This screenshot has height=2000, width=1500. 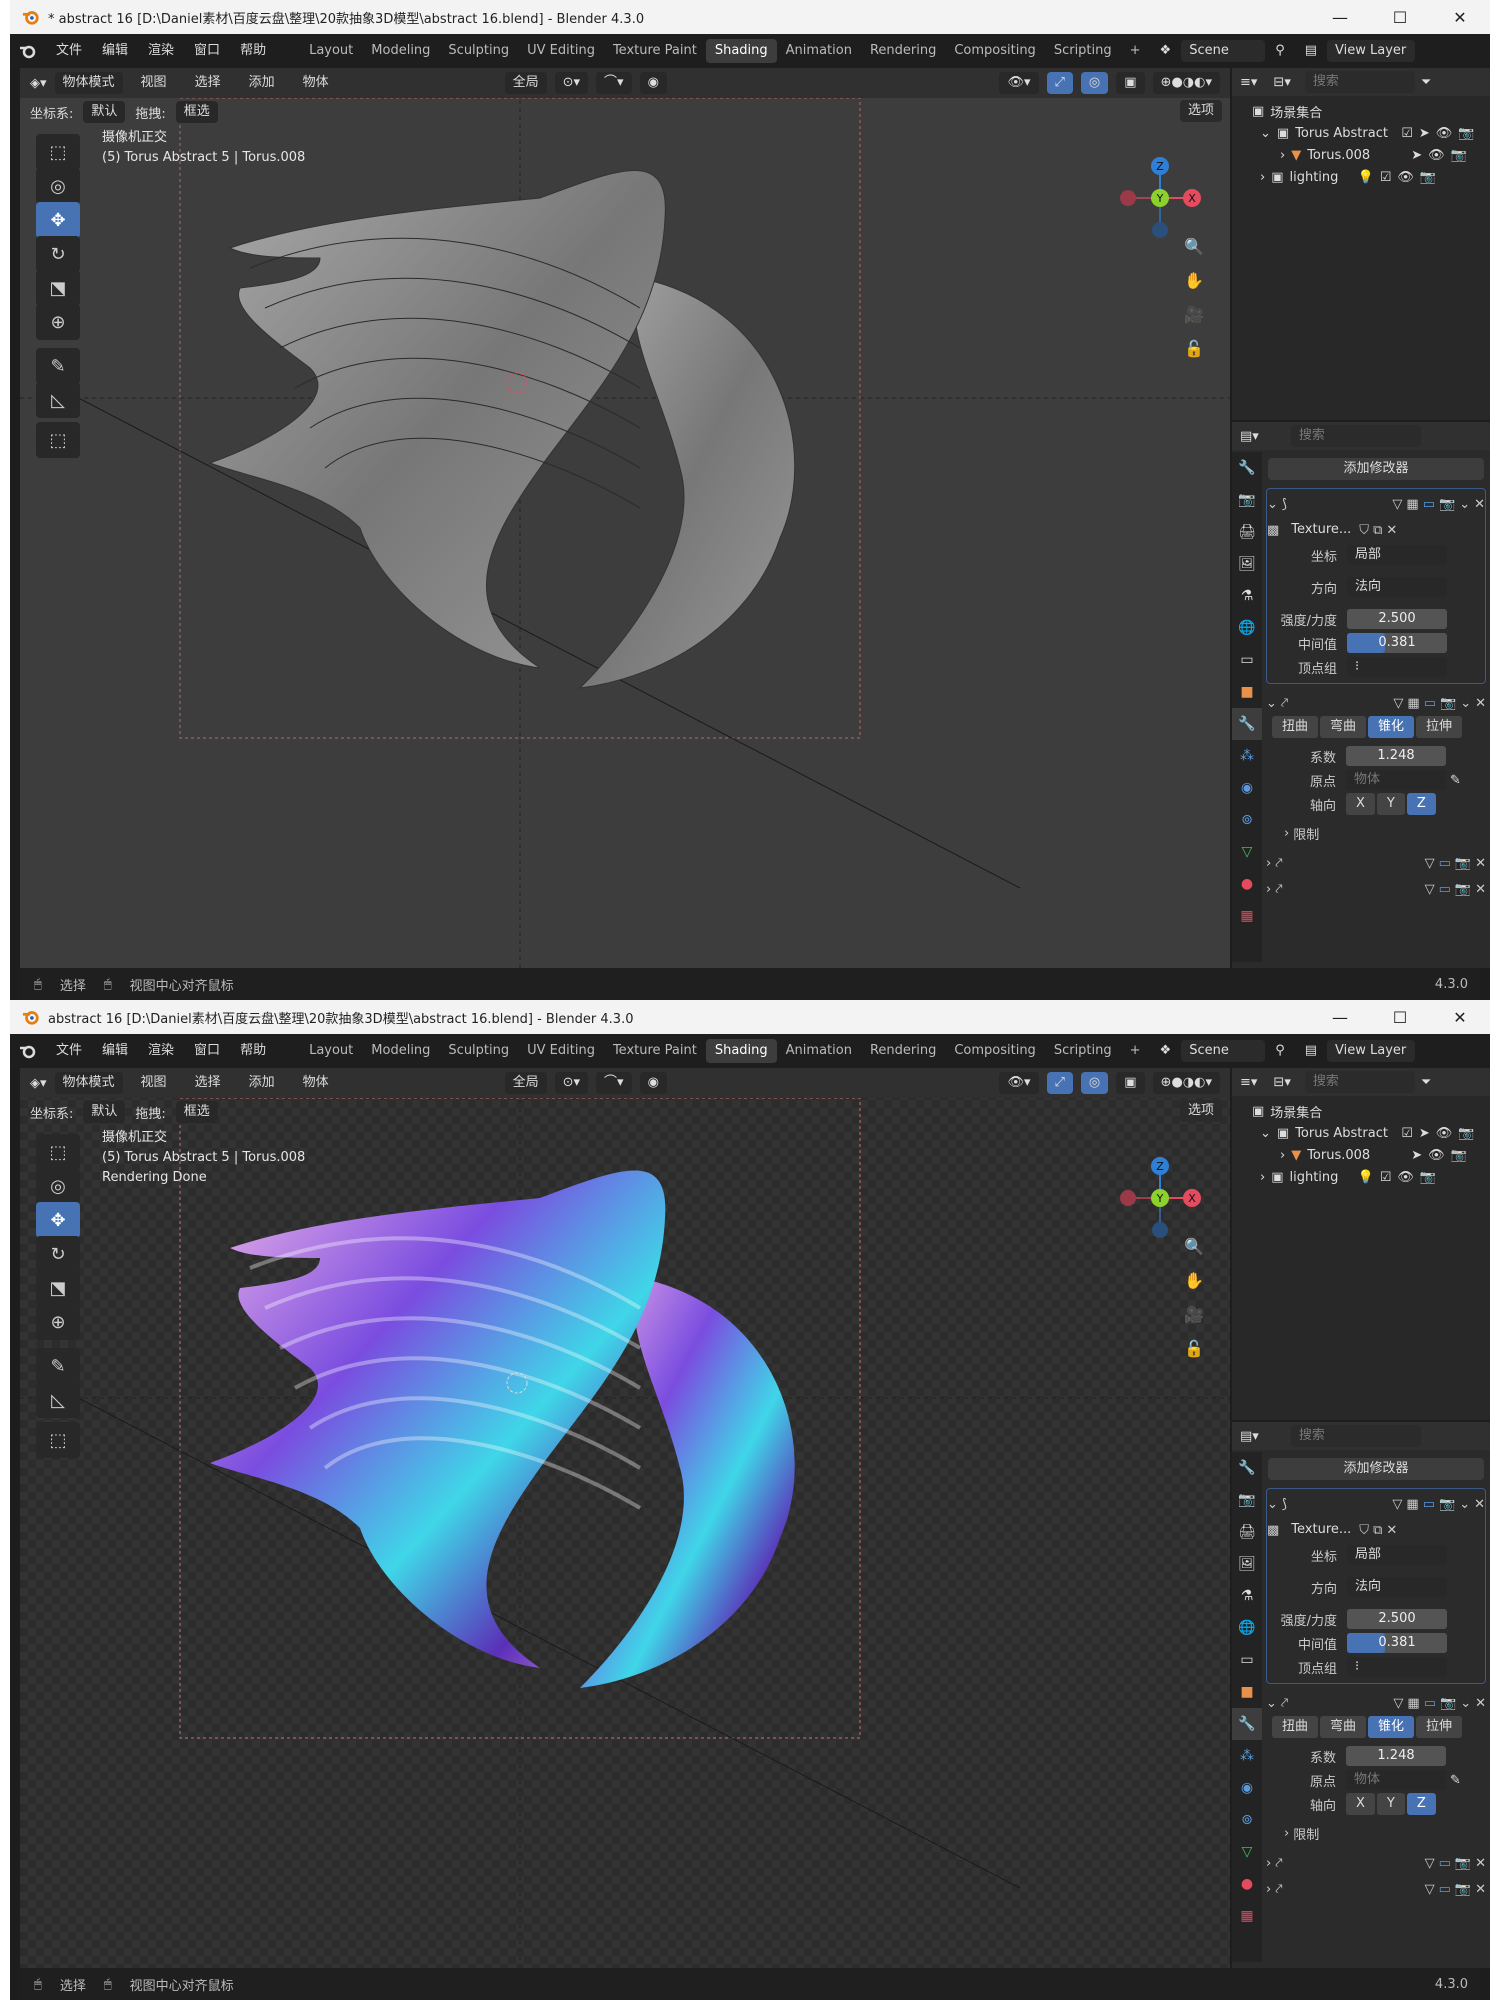 I want to click on origin-input: 物体, so click(x=1396, y=1780).